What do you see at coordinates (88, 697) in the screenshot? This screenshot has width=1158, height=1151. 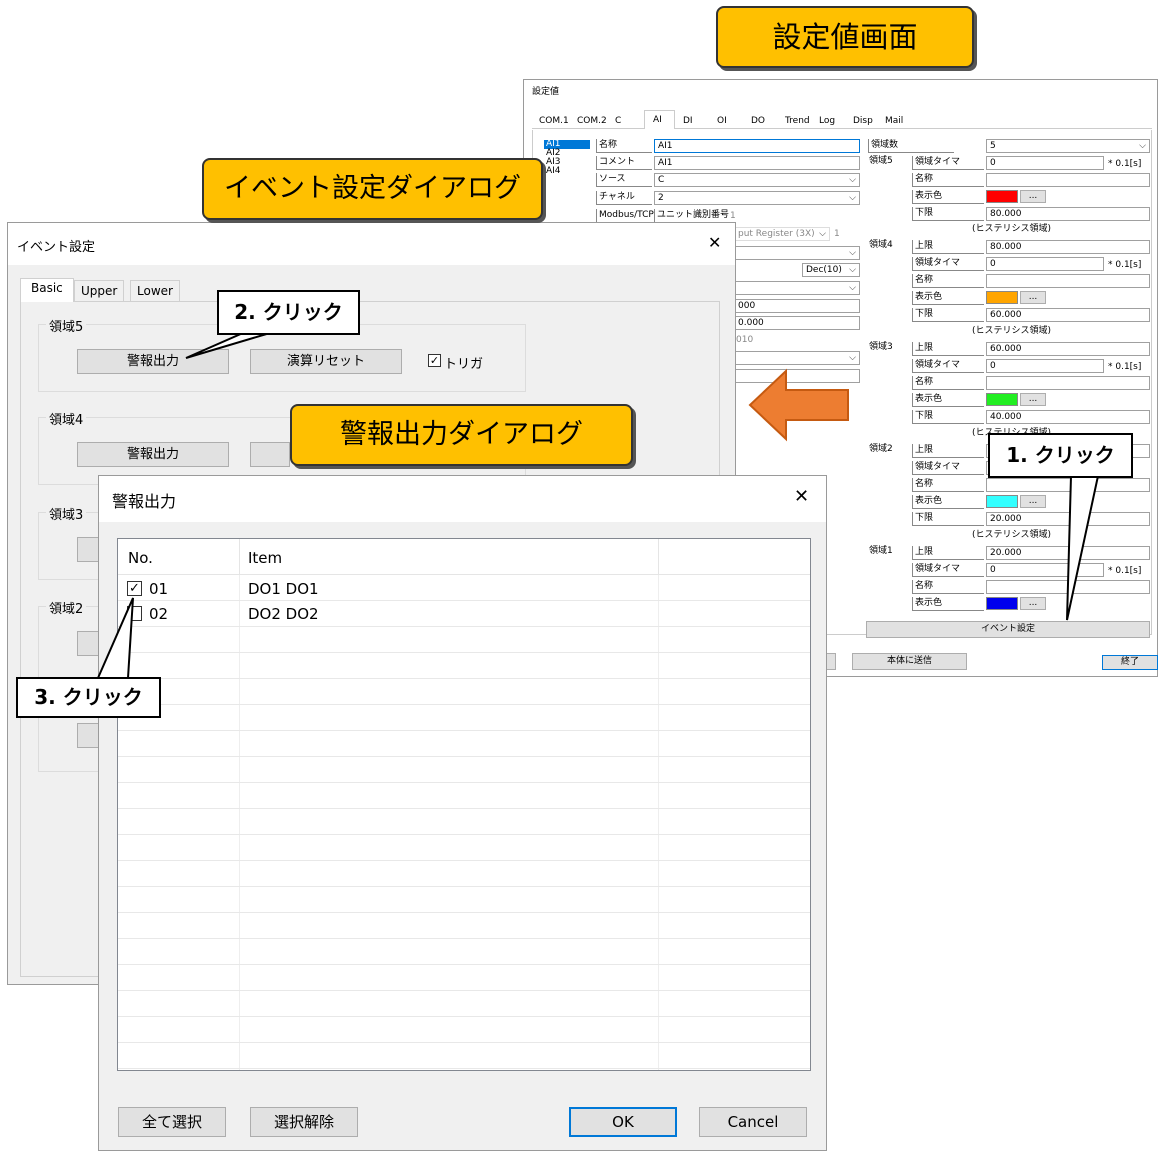 I see `step3-label: 3. クリック` at bounding box center [88, 697].